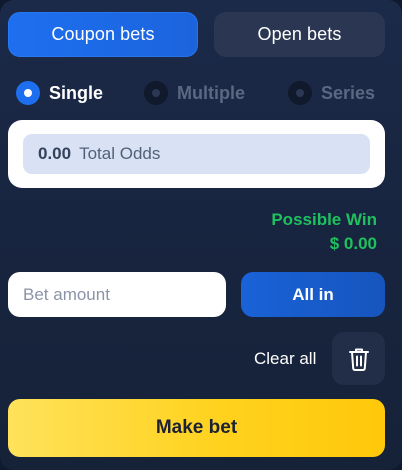 The image size is (402, 470). I want to click on bet-amount-input, so click(117, 294).